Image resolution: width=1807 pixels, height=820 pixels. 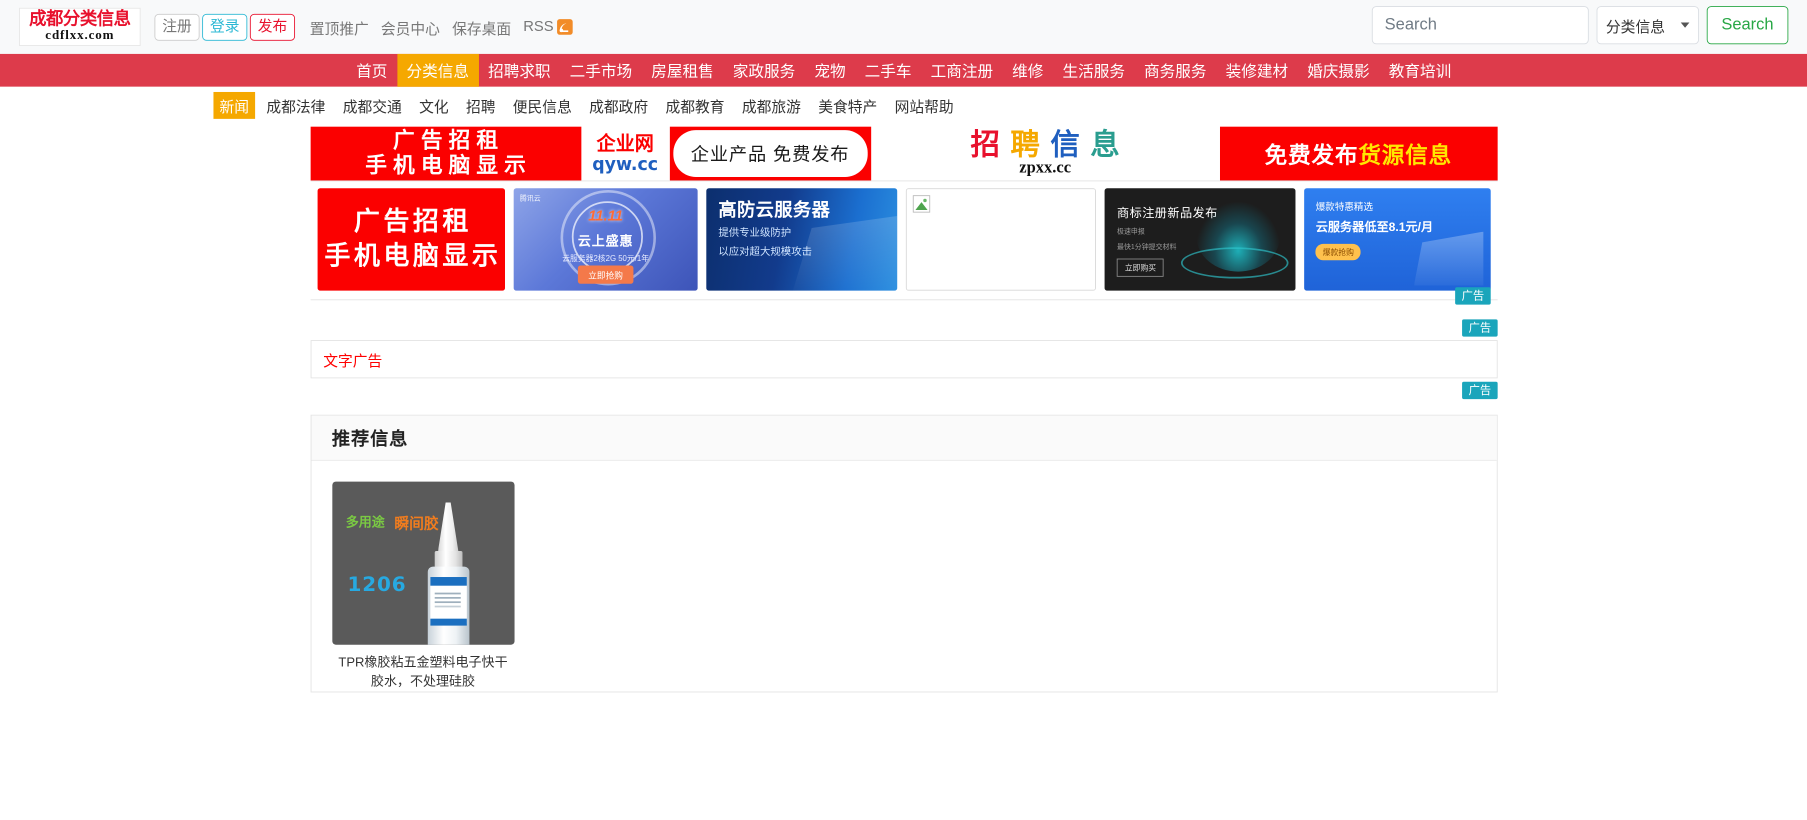 I want to click on nav-item-housing: 房屋租售, so click(x=683, y=70).